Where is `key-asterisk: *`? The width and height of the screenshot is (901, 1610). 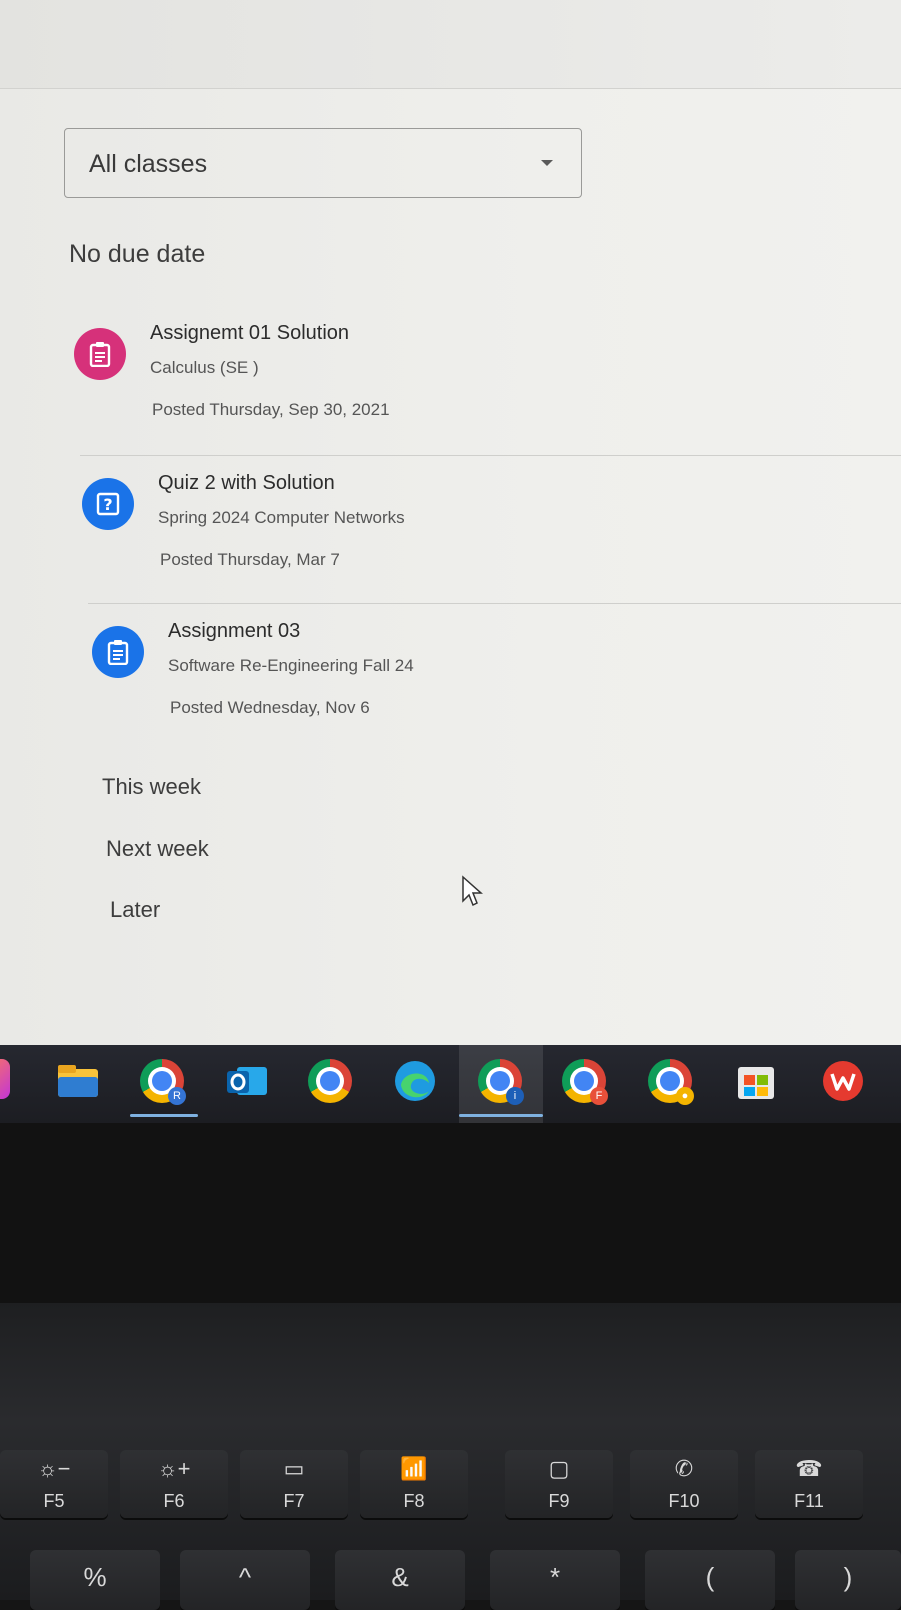
key-asterisk: * is located at coordinates (555, 1580).